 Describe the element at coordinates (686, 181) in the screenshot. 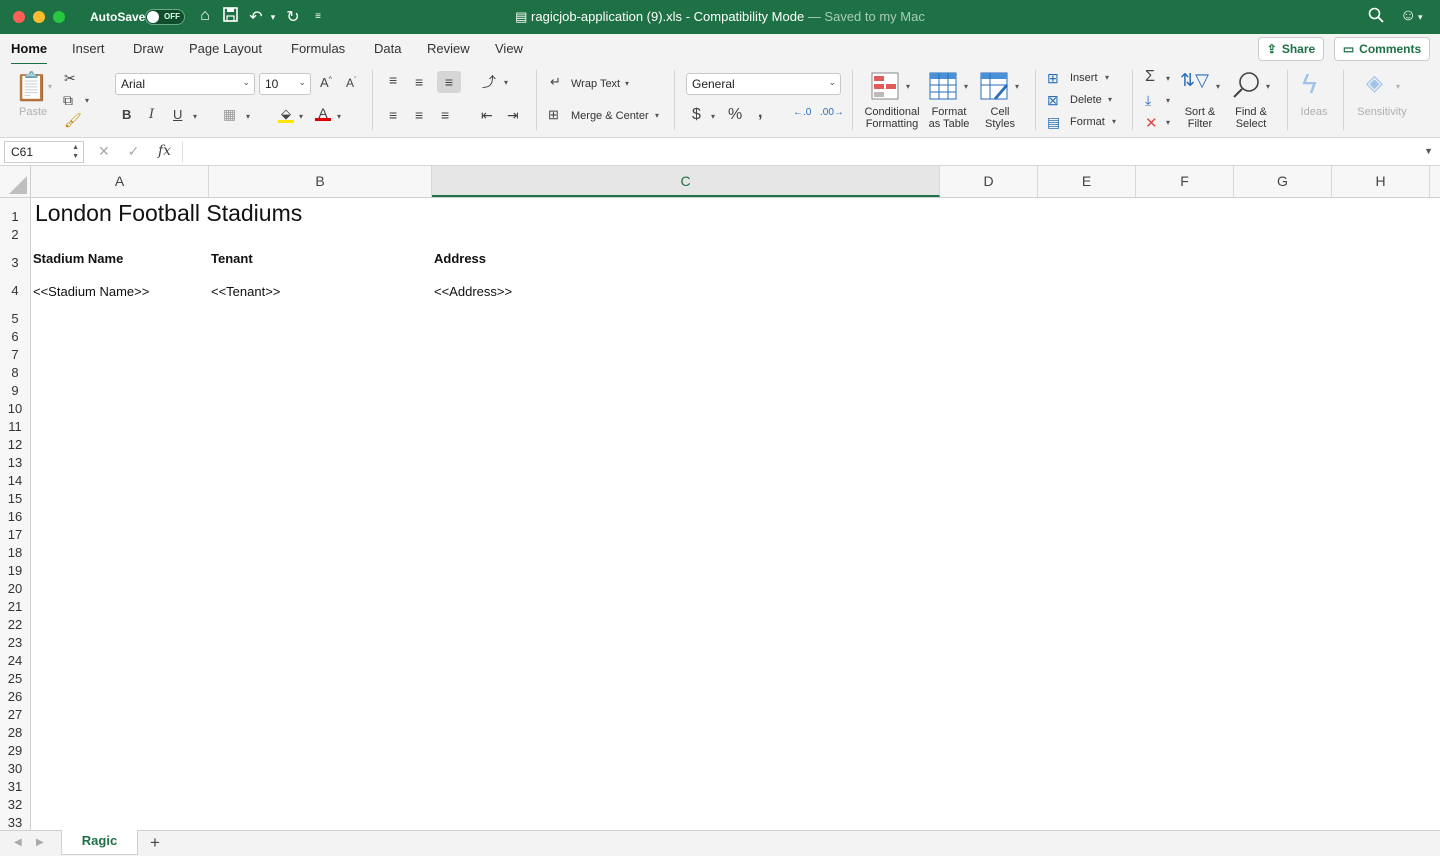

I see `column-header-c: C` at that location.